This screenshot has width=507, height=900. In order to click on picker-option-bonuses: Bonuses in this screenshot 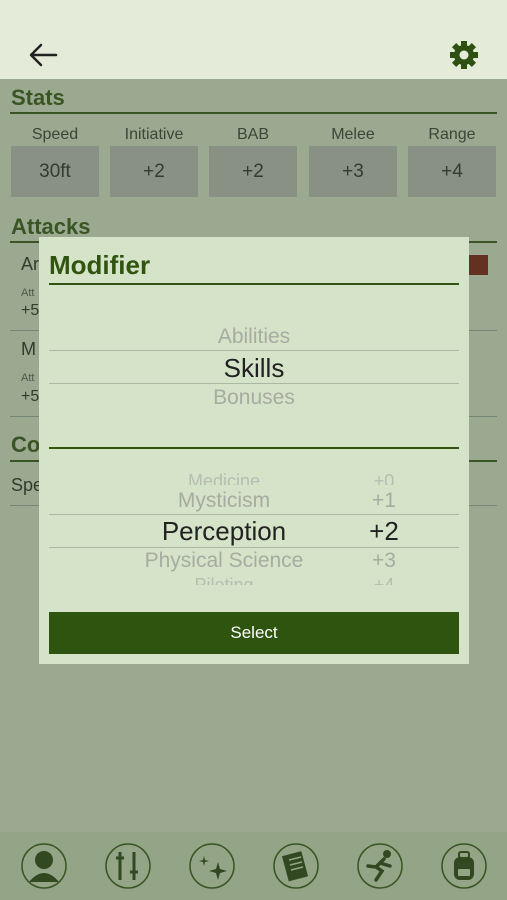, I will do `click(254, 398)`.